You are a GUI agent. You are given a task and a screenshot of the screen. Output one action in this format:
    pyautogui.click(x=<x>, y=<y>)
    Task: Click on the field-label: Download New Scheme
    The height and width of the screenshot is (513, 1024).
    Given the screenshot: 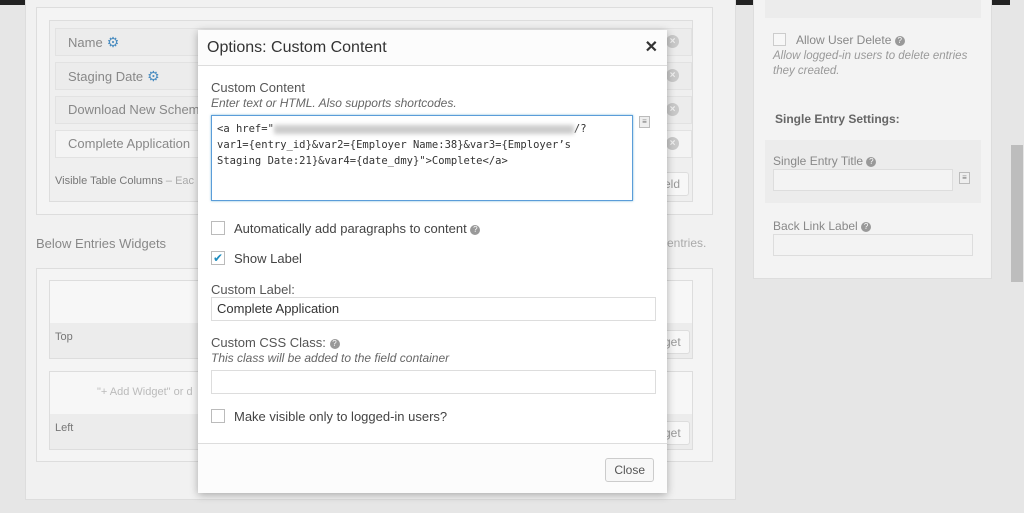 What is the action you would take?
    pyautogui.click(x=137, y=109)
    